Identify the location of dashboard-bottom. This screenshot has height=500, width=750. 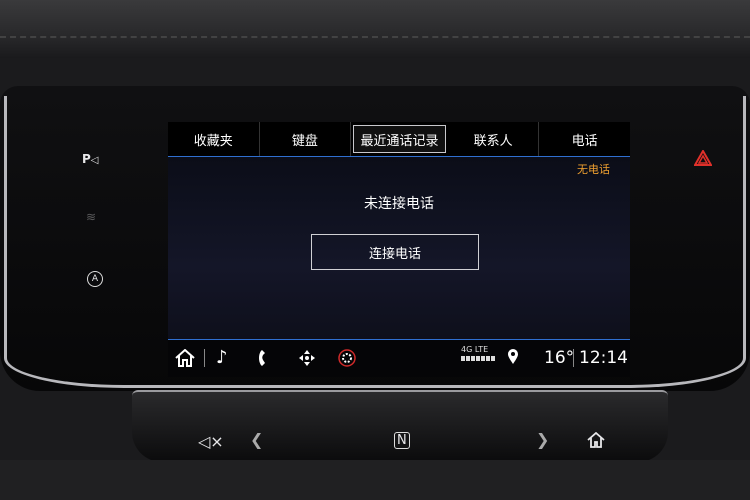
(375, 480).